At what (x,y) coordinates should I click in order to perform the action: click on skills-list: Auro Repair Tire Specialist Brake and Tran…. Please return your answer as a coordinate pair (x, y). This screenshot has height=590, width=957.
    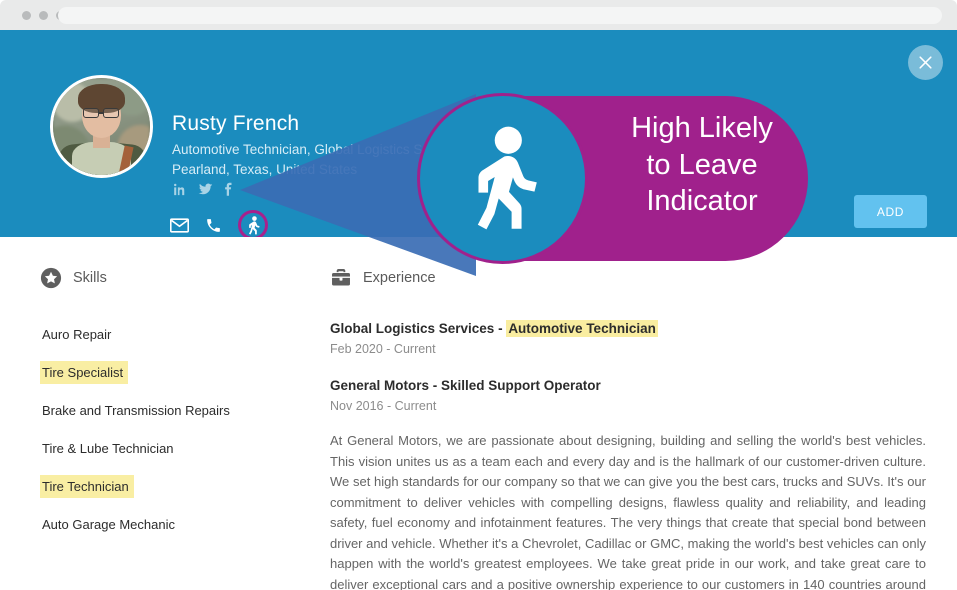
    Looking at the image, I should click on (180, 437).